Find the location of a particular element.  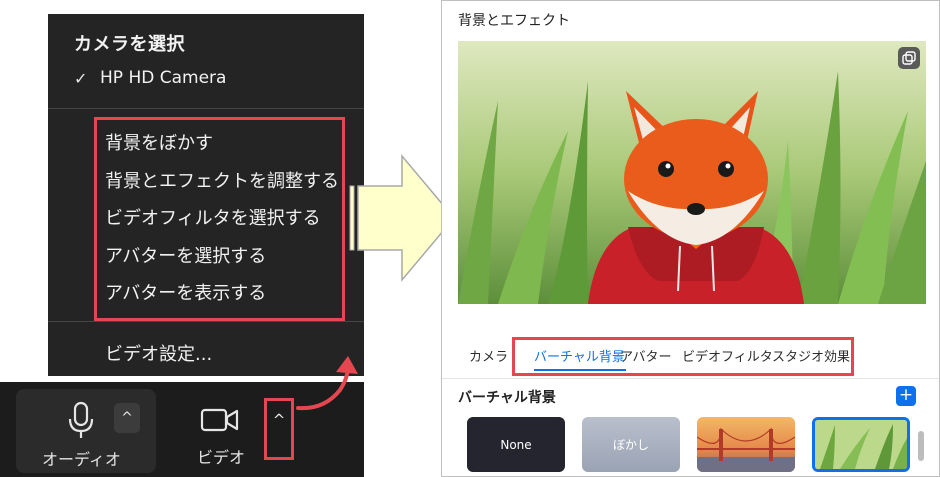

background-thumb-grass is located at coordinates (861, 444).